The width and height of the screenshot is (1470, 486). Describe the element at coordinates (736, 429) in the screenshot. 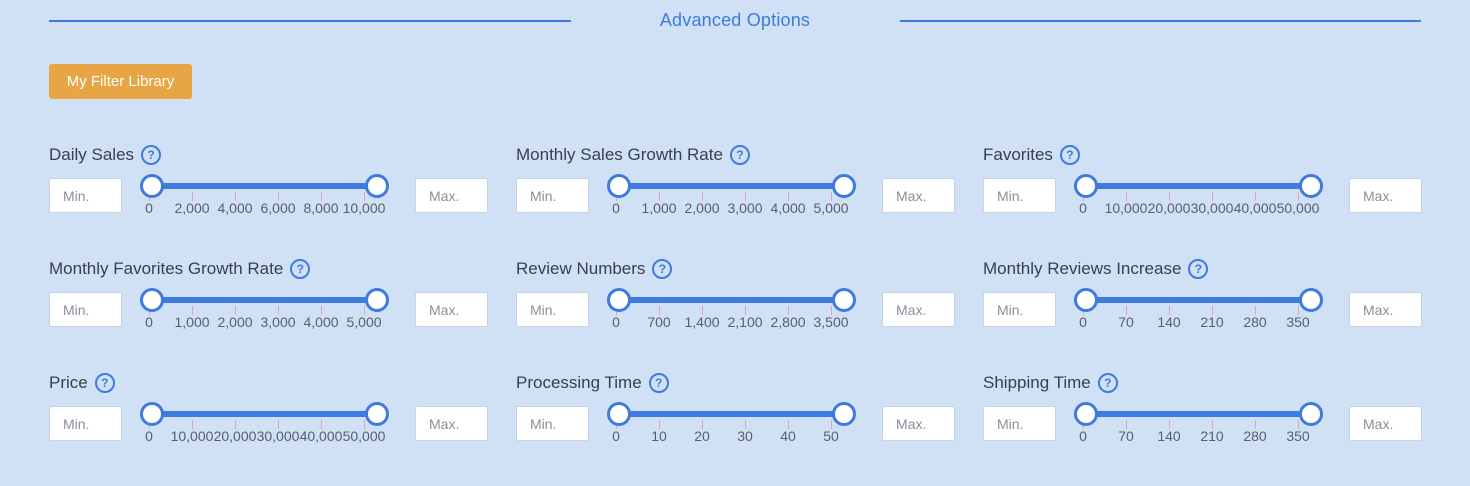

I see `range-slider: 0 10 20 30 40 50` at that location.